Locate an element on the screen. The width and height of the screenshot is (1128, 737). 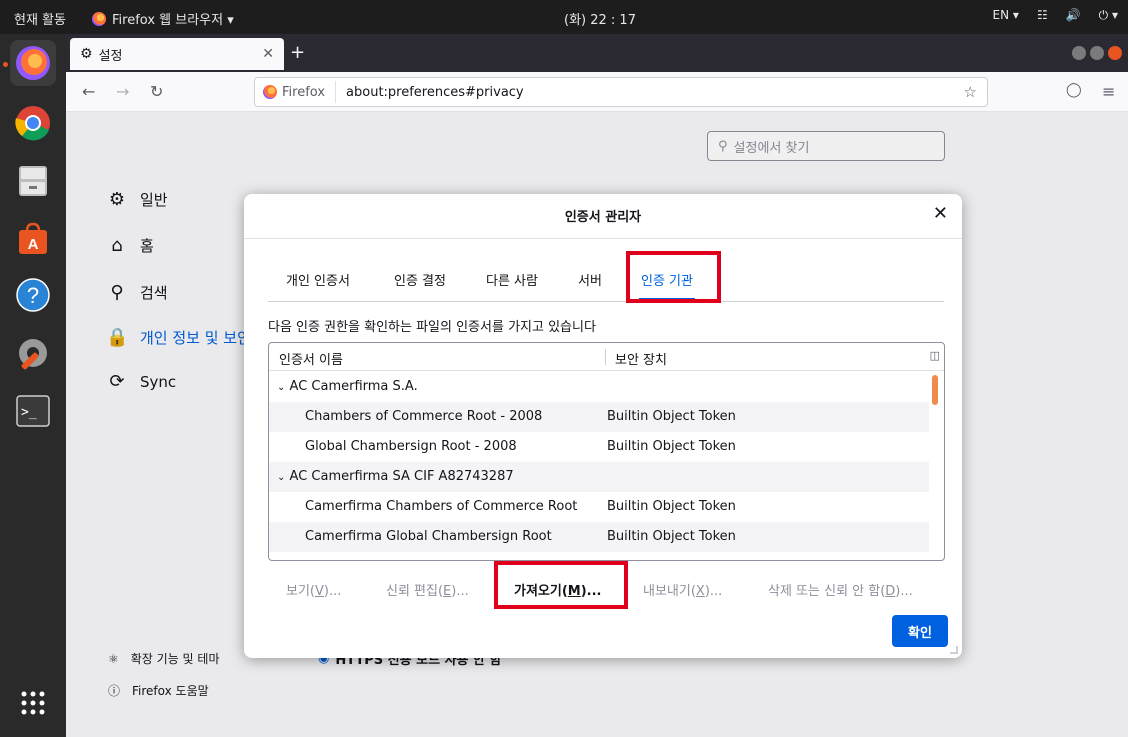
minimize-button is located at coordinates (1079, 53).